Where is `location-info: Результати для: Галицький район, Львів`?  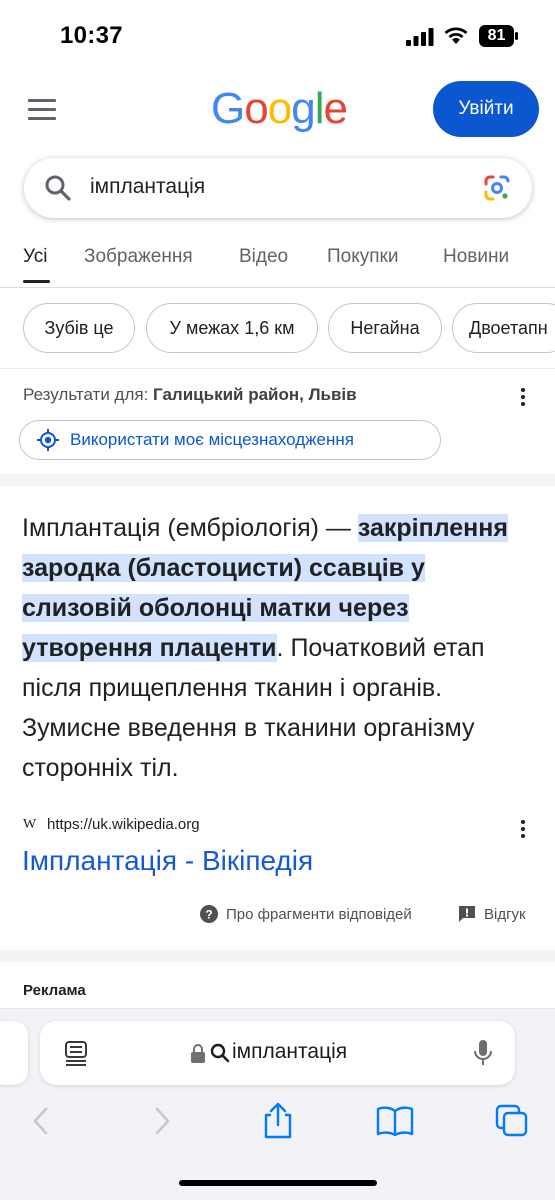 location-info: Результати для: Галицький район, Львів is located at coordinates (190, 395).